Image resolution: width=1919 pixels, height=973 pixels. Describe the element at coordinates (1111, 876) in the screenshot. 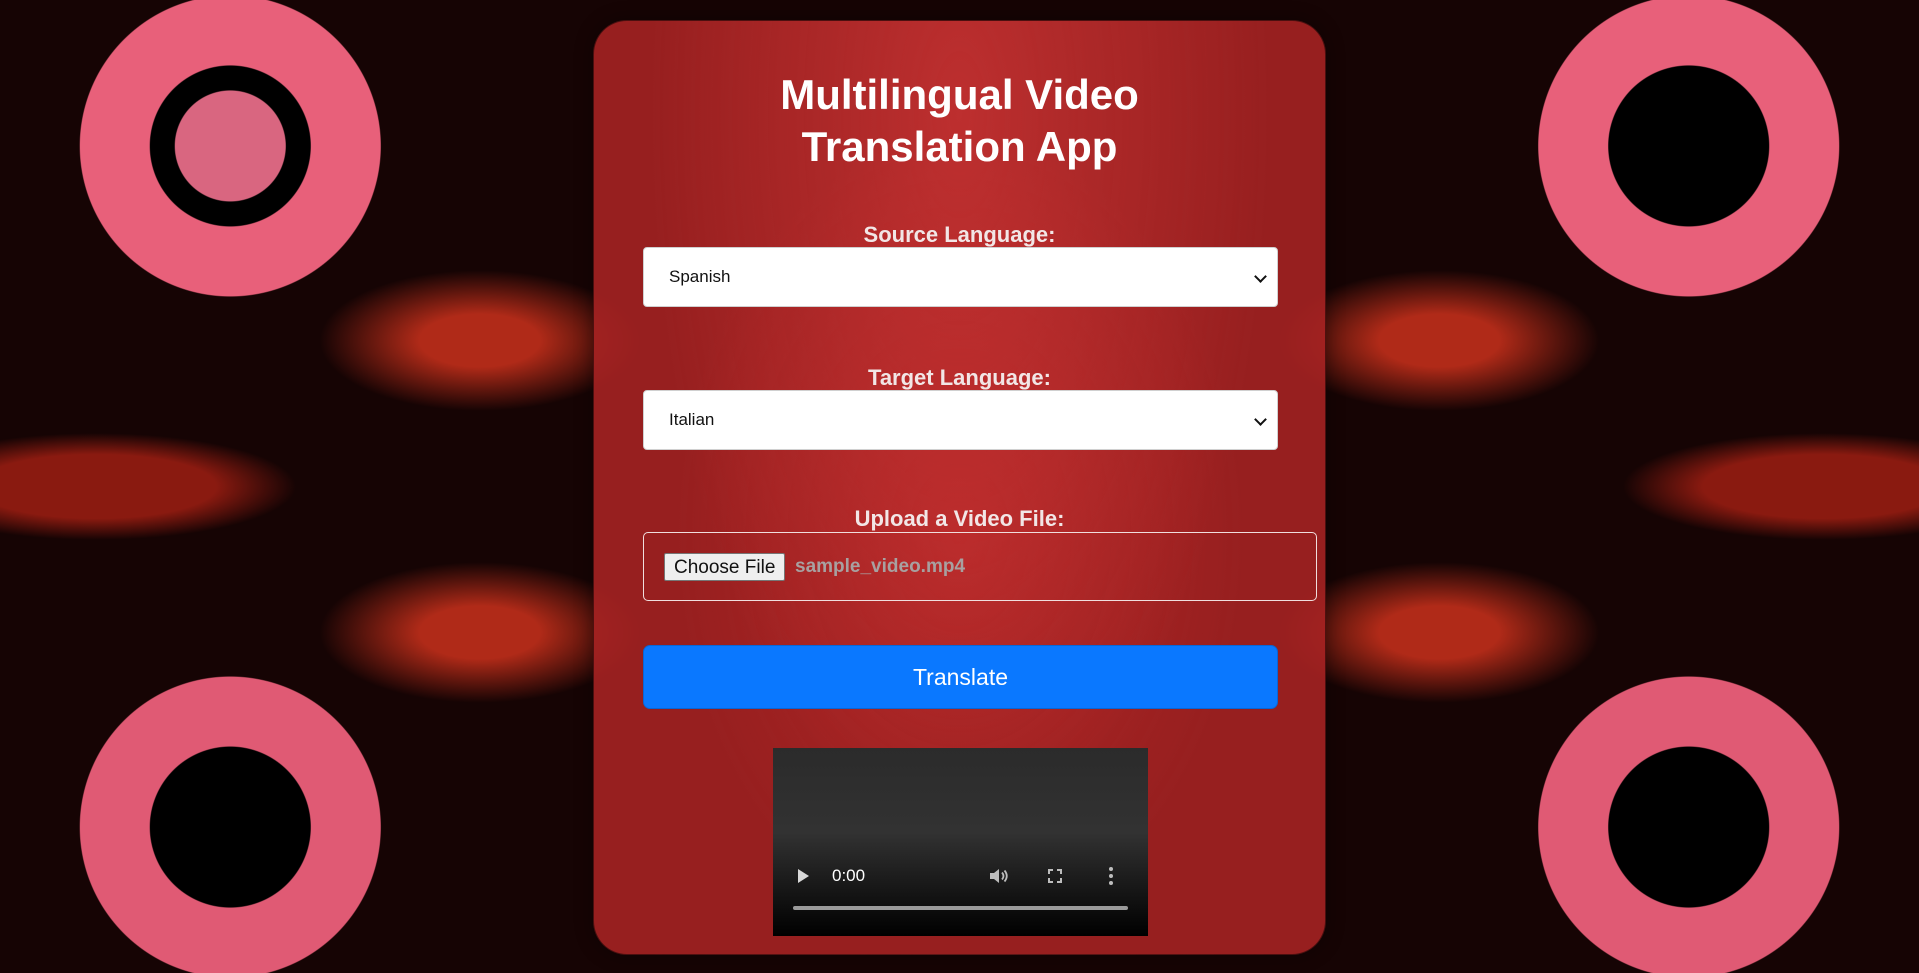

I see `more-options-icon` at that location.